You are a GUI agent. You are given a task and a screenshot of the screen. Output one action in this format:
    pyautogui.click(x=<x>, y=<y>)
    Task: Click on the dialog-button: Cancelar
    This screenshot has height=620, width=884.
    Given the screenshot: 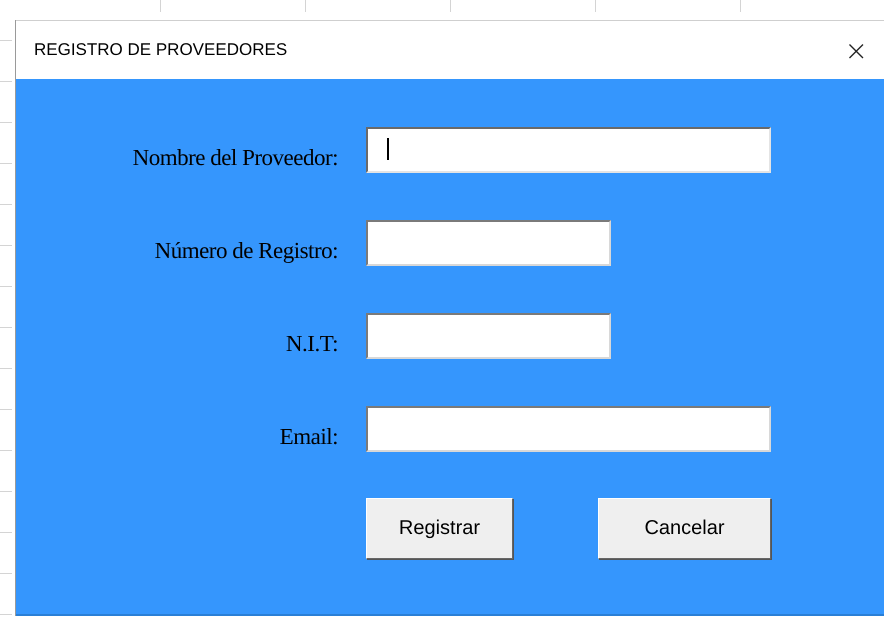 What is the action you would take?
    pyautogui.click(x=684, y=528)
    